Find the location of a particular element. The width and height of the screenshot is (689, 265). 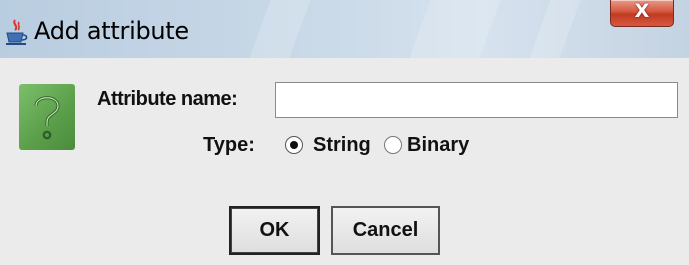

type-string-radio is located at coordinates (294, 145).